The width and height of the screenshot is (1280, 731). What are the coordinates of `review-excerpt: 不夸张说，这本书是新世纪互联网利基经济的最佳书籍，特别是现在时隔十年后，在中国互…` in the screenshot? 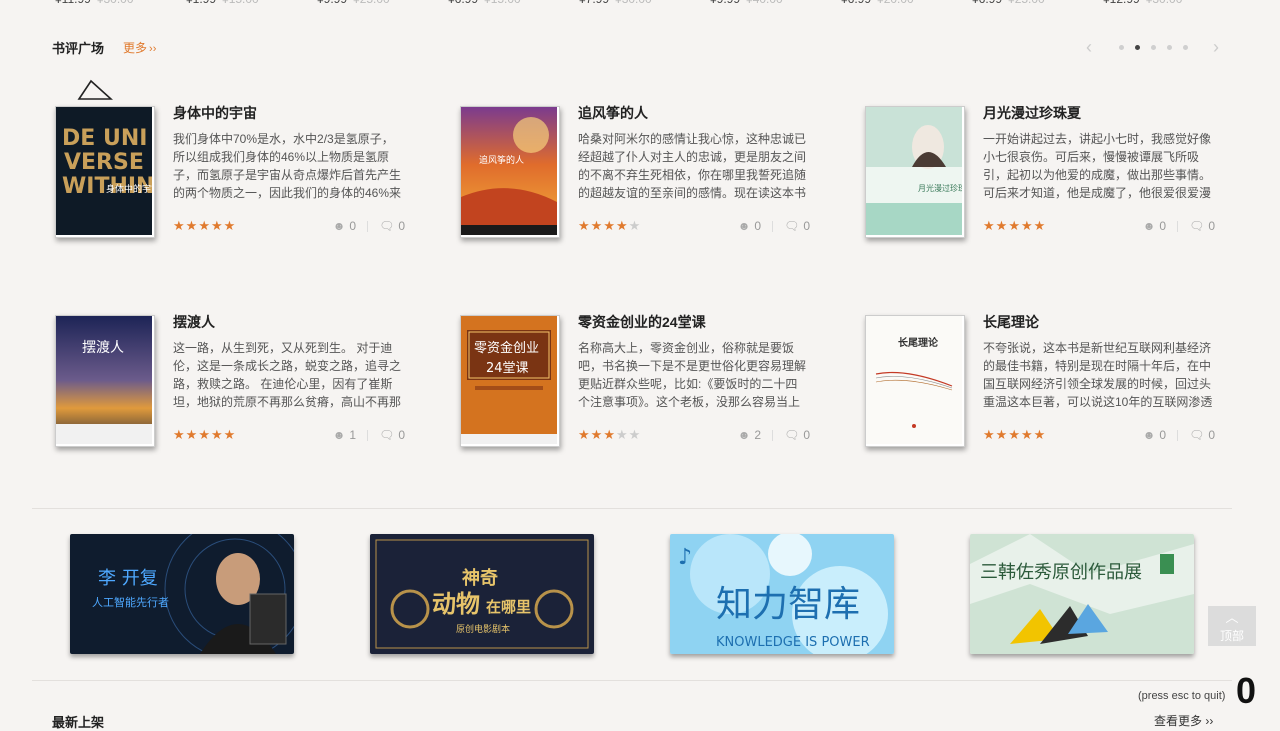 It's located at (1098, 375).